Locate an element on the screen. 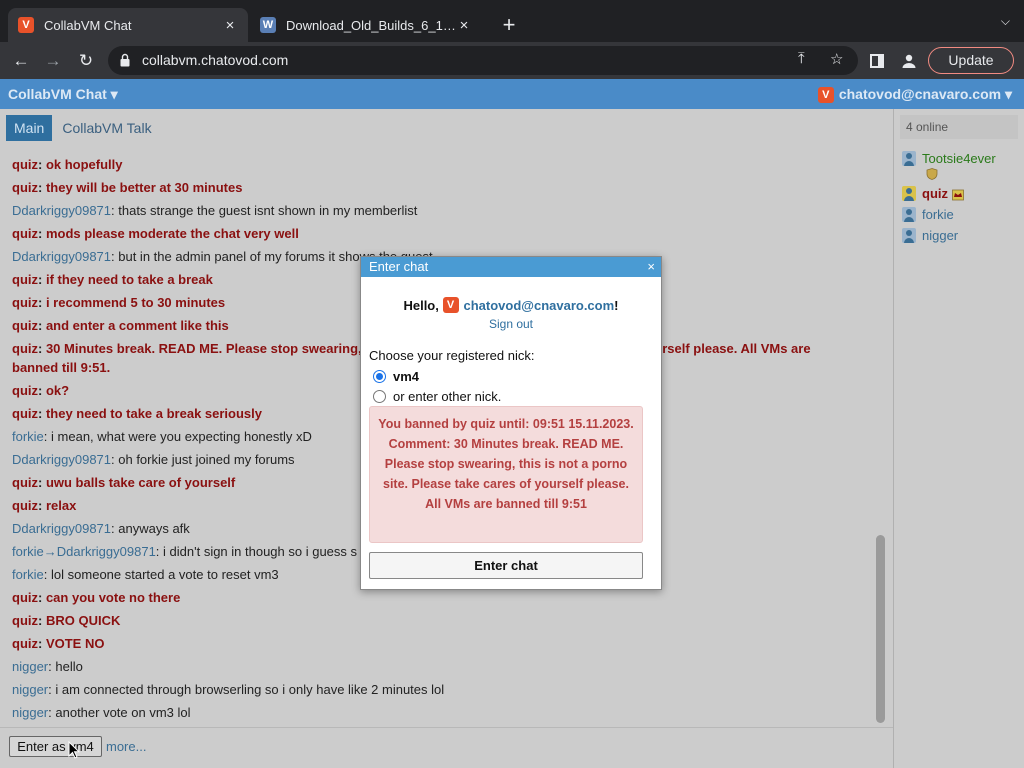 The height and width of the screenshot is (768, 1024). member-item: nigger is located at coordinates (949, 235).